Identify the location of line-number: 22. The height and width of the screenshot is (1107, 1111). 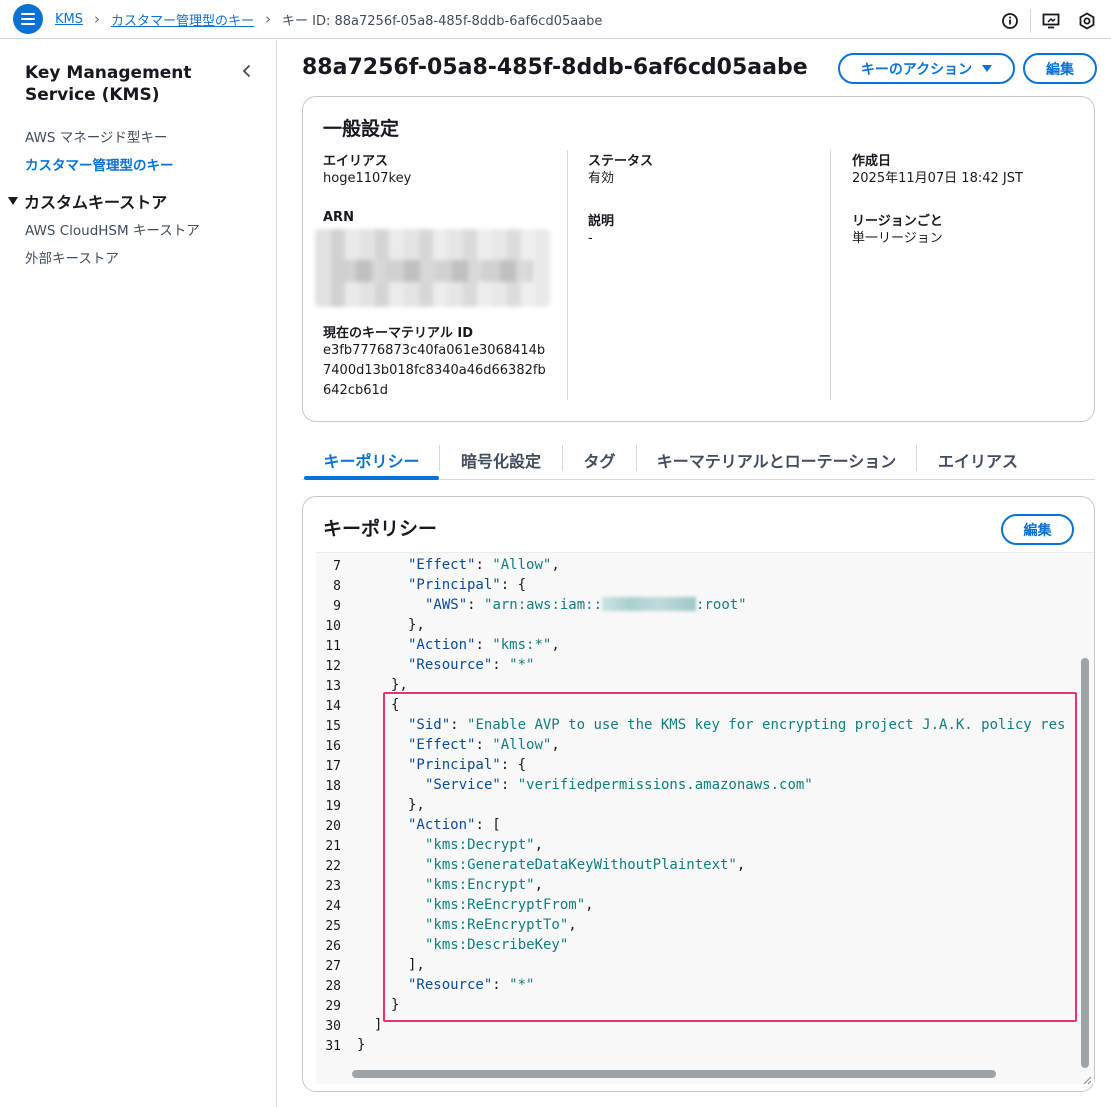
(333, 866).